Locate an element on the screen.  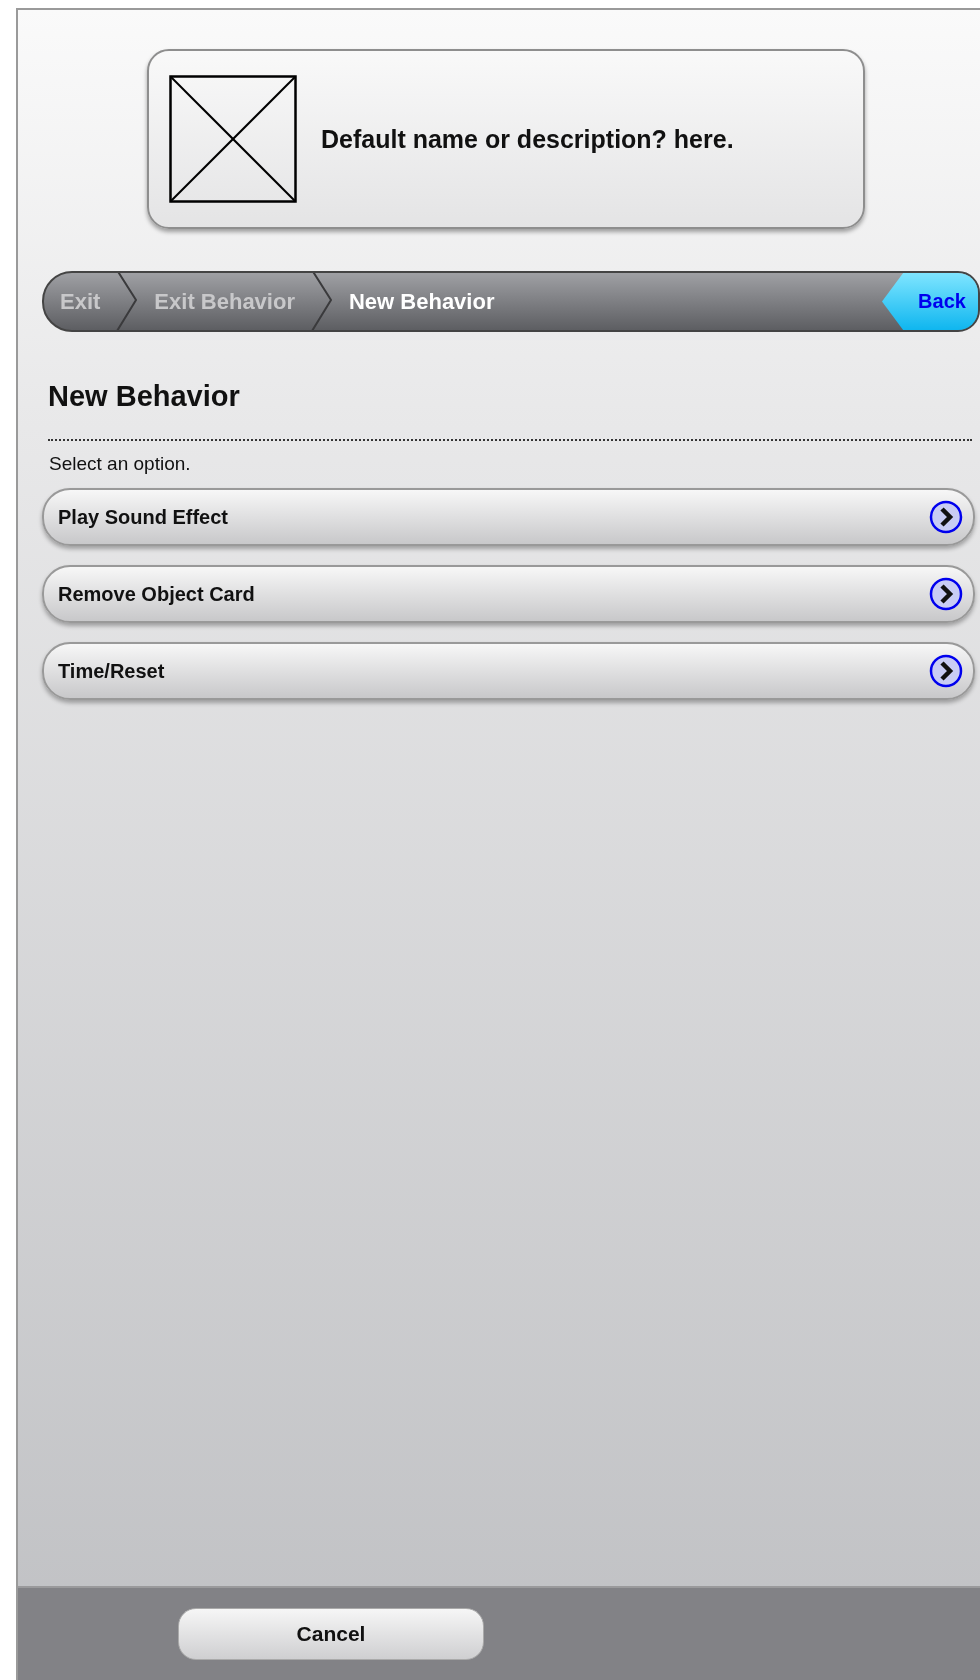
option-label: Time/Reset is located at coordinates (111, 671).